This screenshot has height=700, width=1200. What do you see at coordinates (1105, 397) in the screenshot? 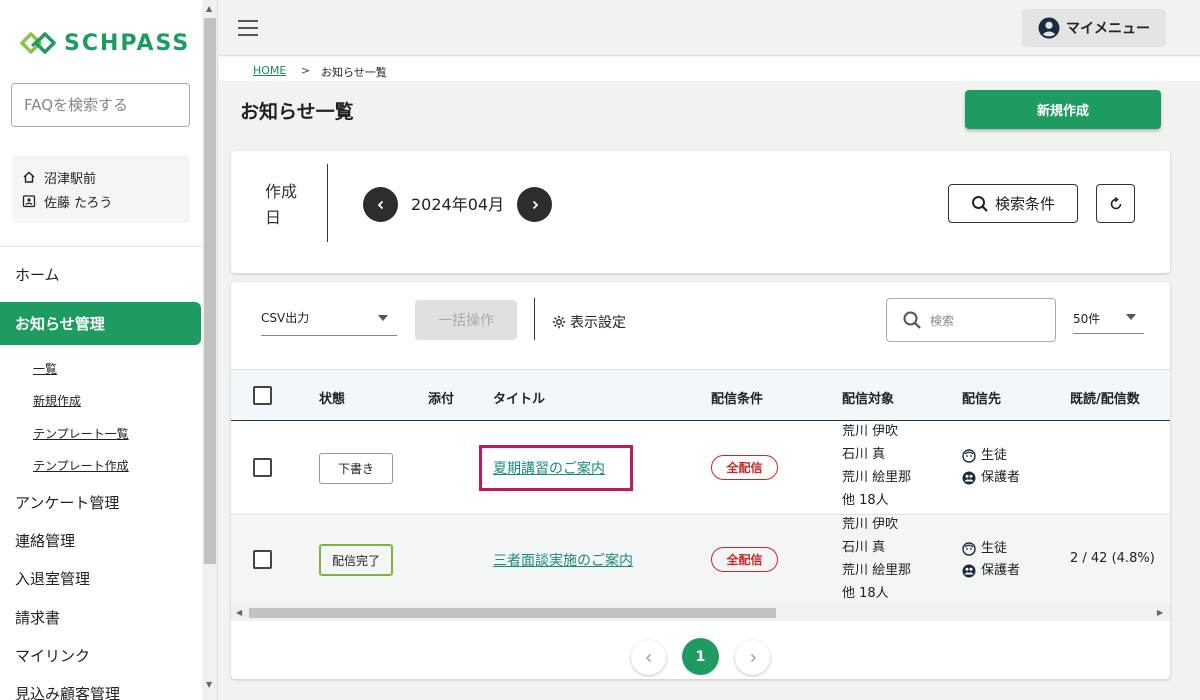
I see `col-header-read-count: 既読/配信数` at bounding box center [1105, 397].